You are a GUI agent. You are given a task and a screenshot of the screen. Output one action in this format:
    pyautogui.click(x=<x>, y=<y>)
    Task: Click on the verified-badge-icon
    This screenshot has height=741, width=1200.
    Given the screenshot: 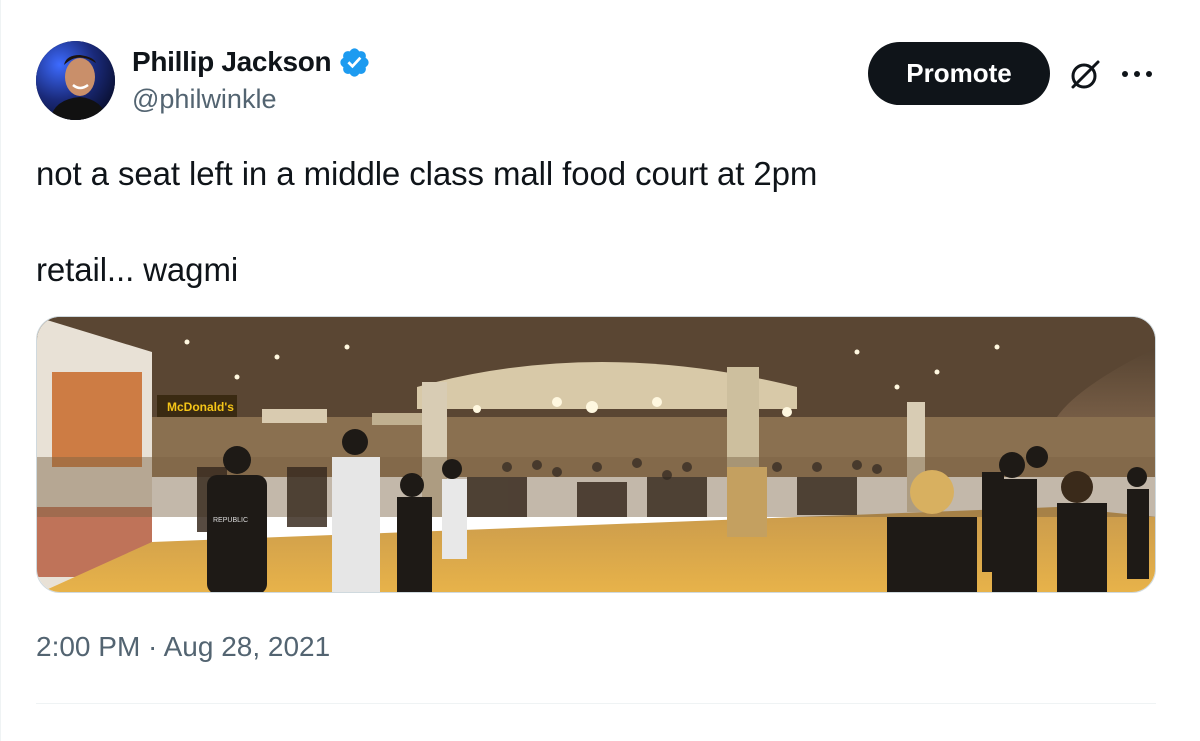 What is the action you would take?
    pyautogui.click(x=354, y=62)
    